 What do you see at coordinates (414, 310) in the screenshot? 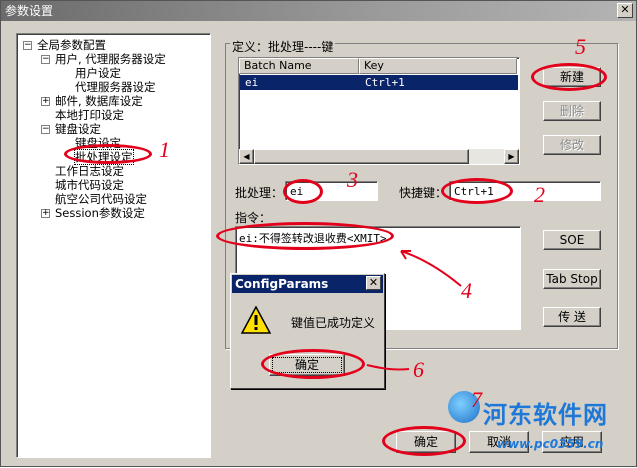
I see `annotation-arrows` at bounding box center [414, 310].